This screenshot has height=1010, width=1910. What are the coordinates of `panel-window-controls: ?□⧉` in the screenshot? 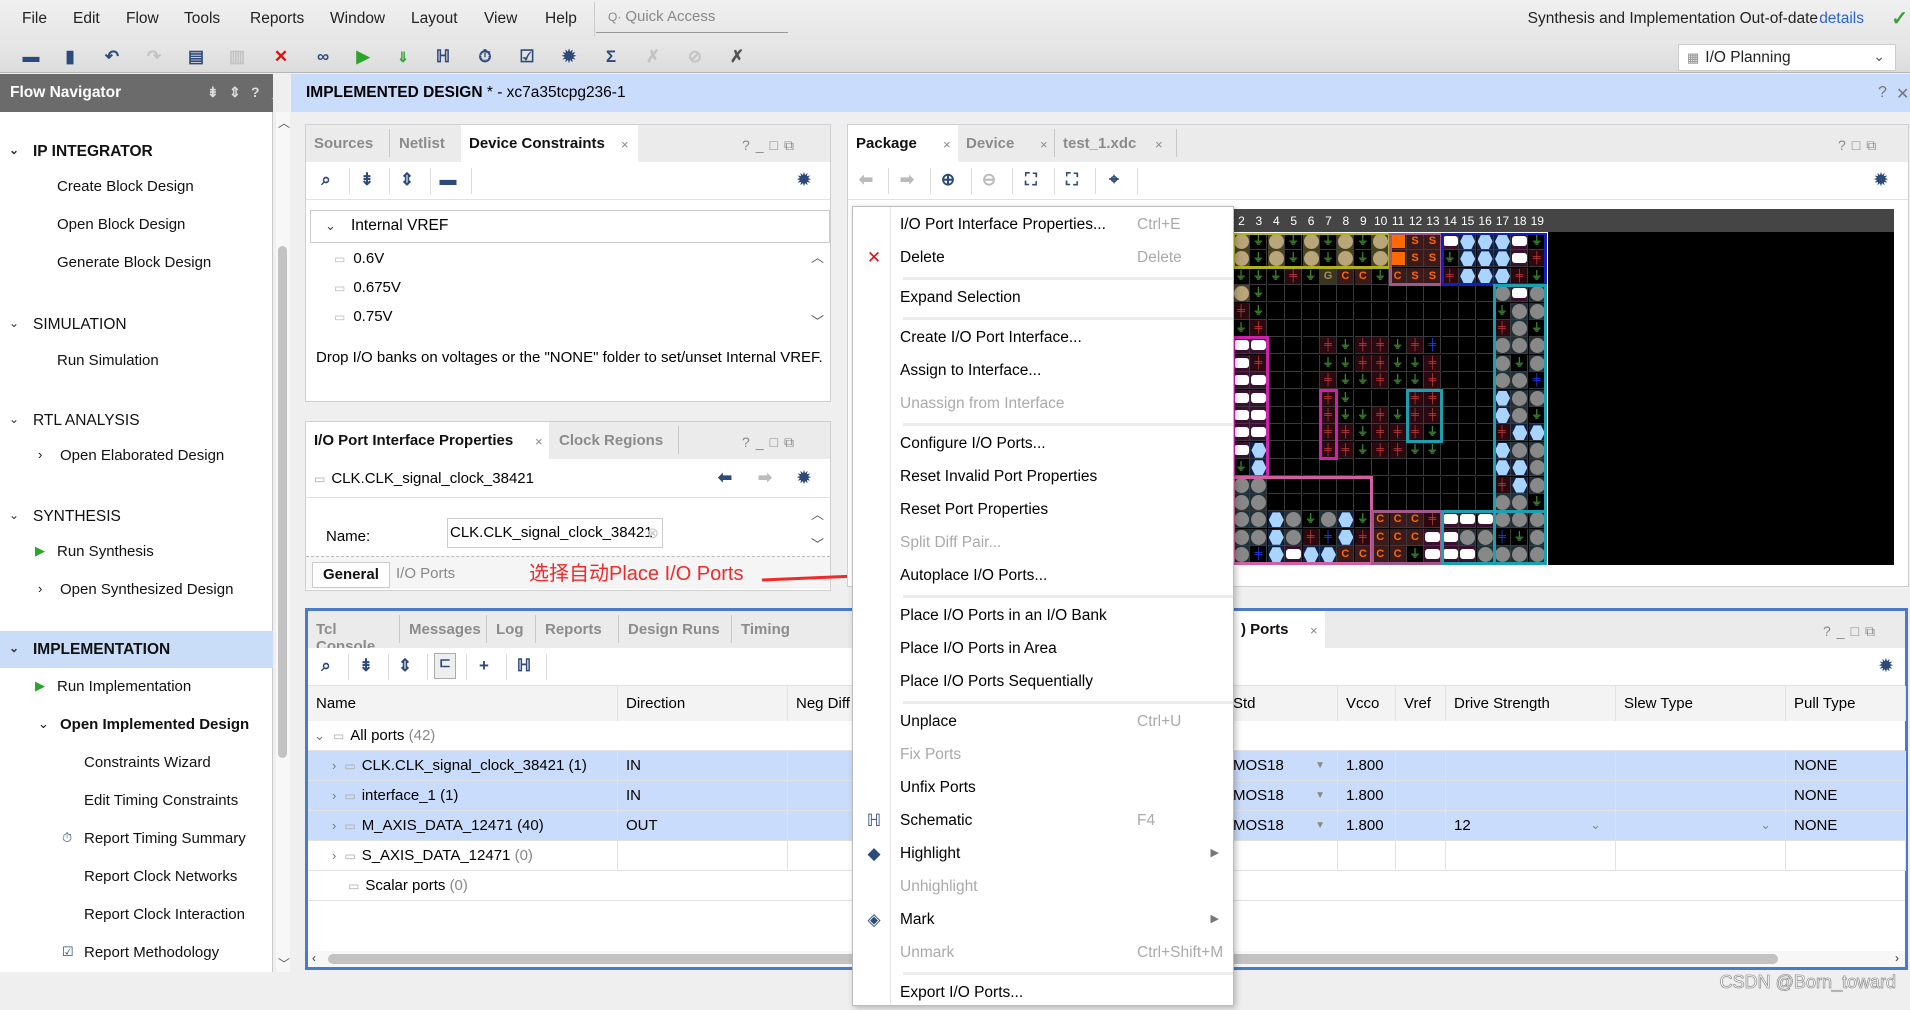 It's located at (1860, 145).